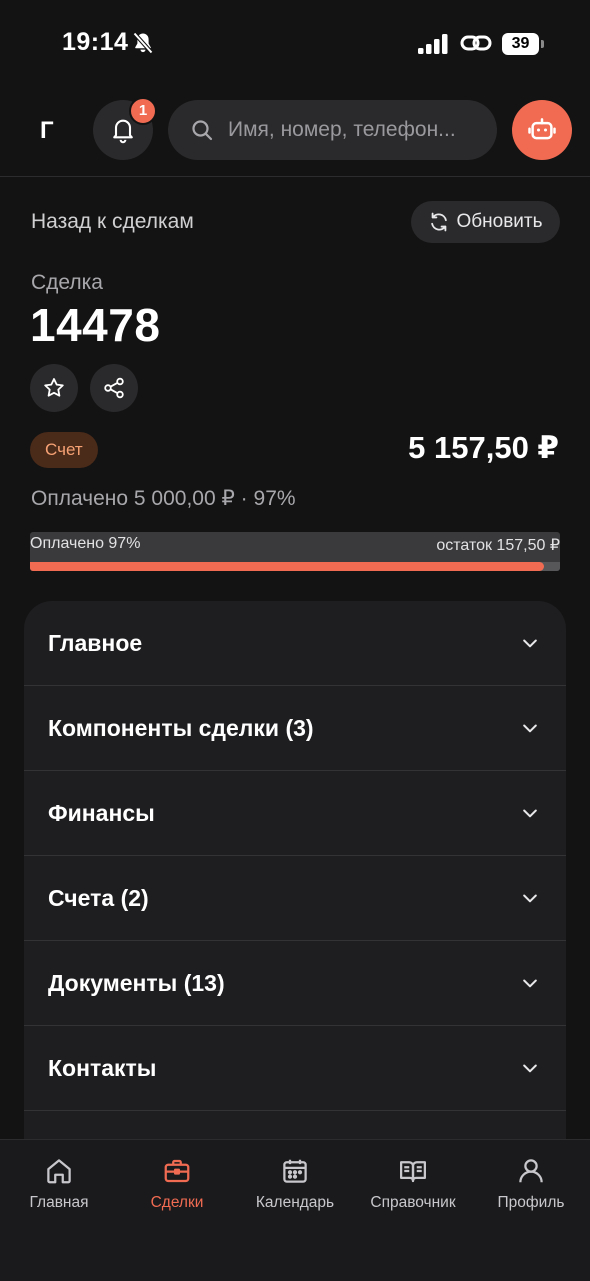 The height and width of the screenshot is (1281, 590). Describe the element at coordinates (181, 727) in the screenshot. I see `section-title: Компоненты сделки (3)` at that location.